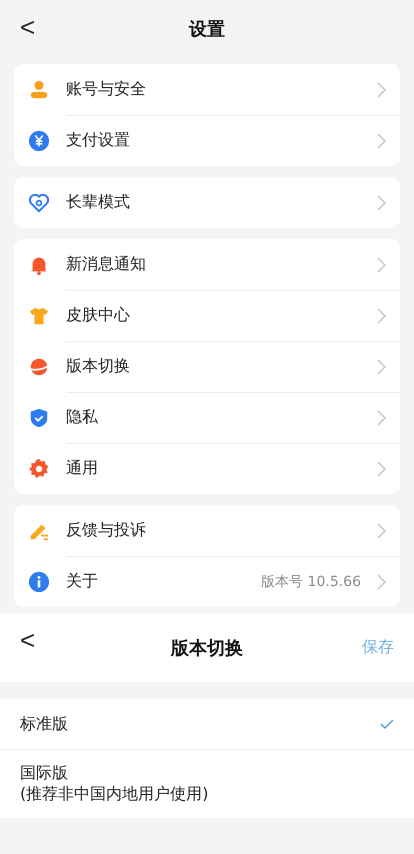 Image resolution: width=414 pixels, height=854 pixels. What do you see at coordinates (207, 202) in the screenshot?
I see `settings-item: 长辈模式` at bounding box center [207, 202].